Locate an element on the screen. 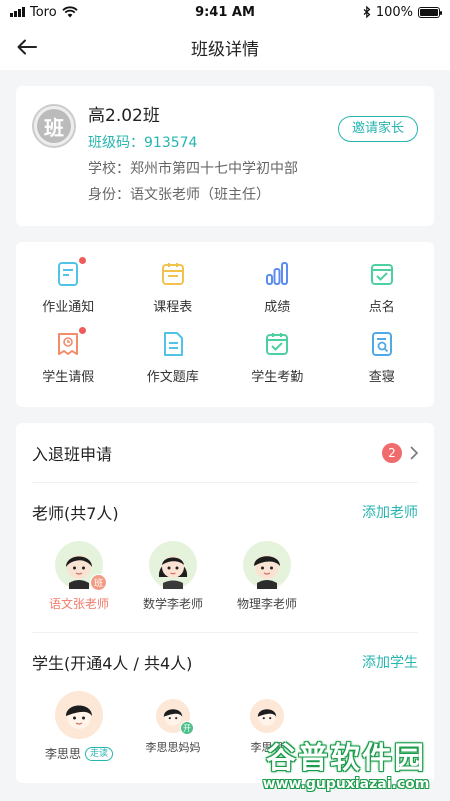 This screenshot has height=801, width=450. teachers-header: 老师(共7人) 添加老师 is located at coordinates (225, 512).